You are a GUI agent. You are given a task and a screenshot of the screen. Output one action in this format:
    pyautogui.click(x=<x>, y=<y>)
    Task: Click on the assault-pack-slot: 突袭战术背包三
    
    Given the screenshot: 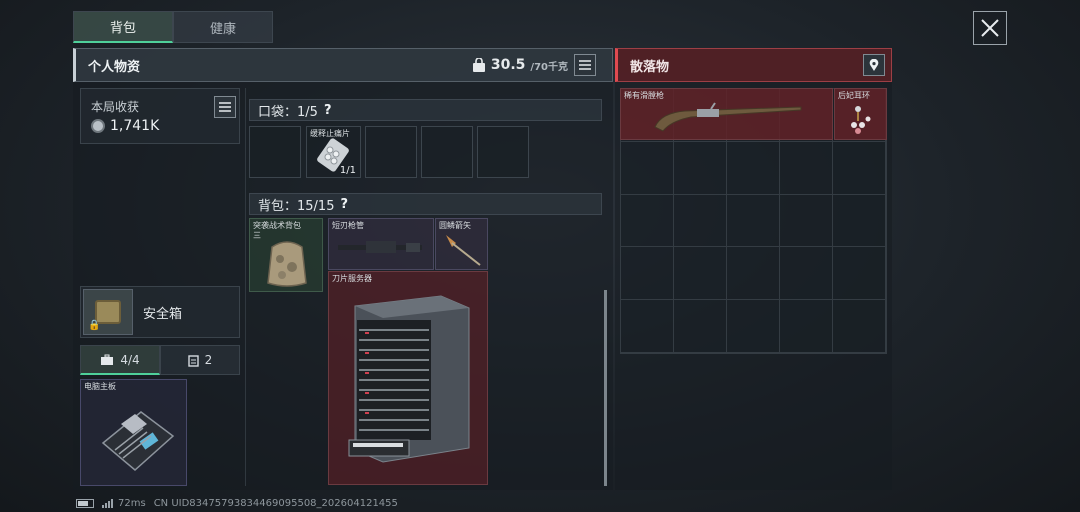 What is the action you would take?
    pyautogui.click(x=286, y=255)
    